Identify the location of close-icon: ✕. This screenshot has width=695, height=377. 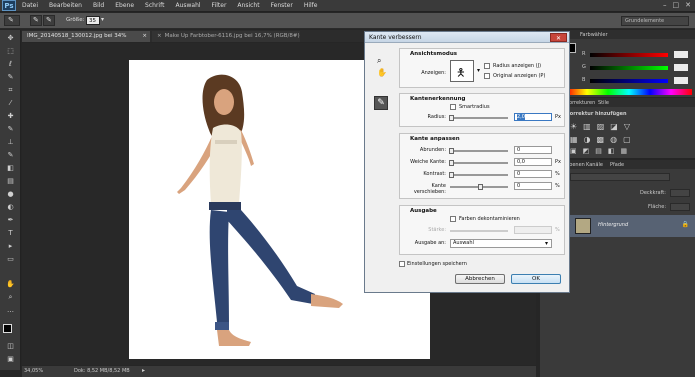
(688, 5).